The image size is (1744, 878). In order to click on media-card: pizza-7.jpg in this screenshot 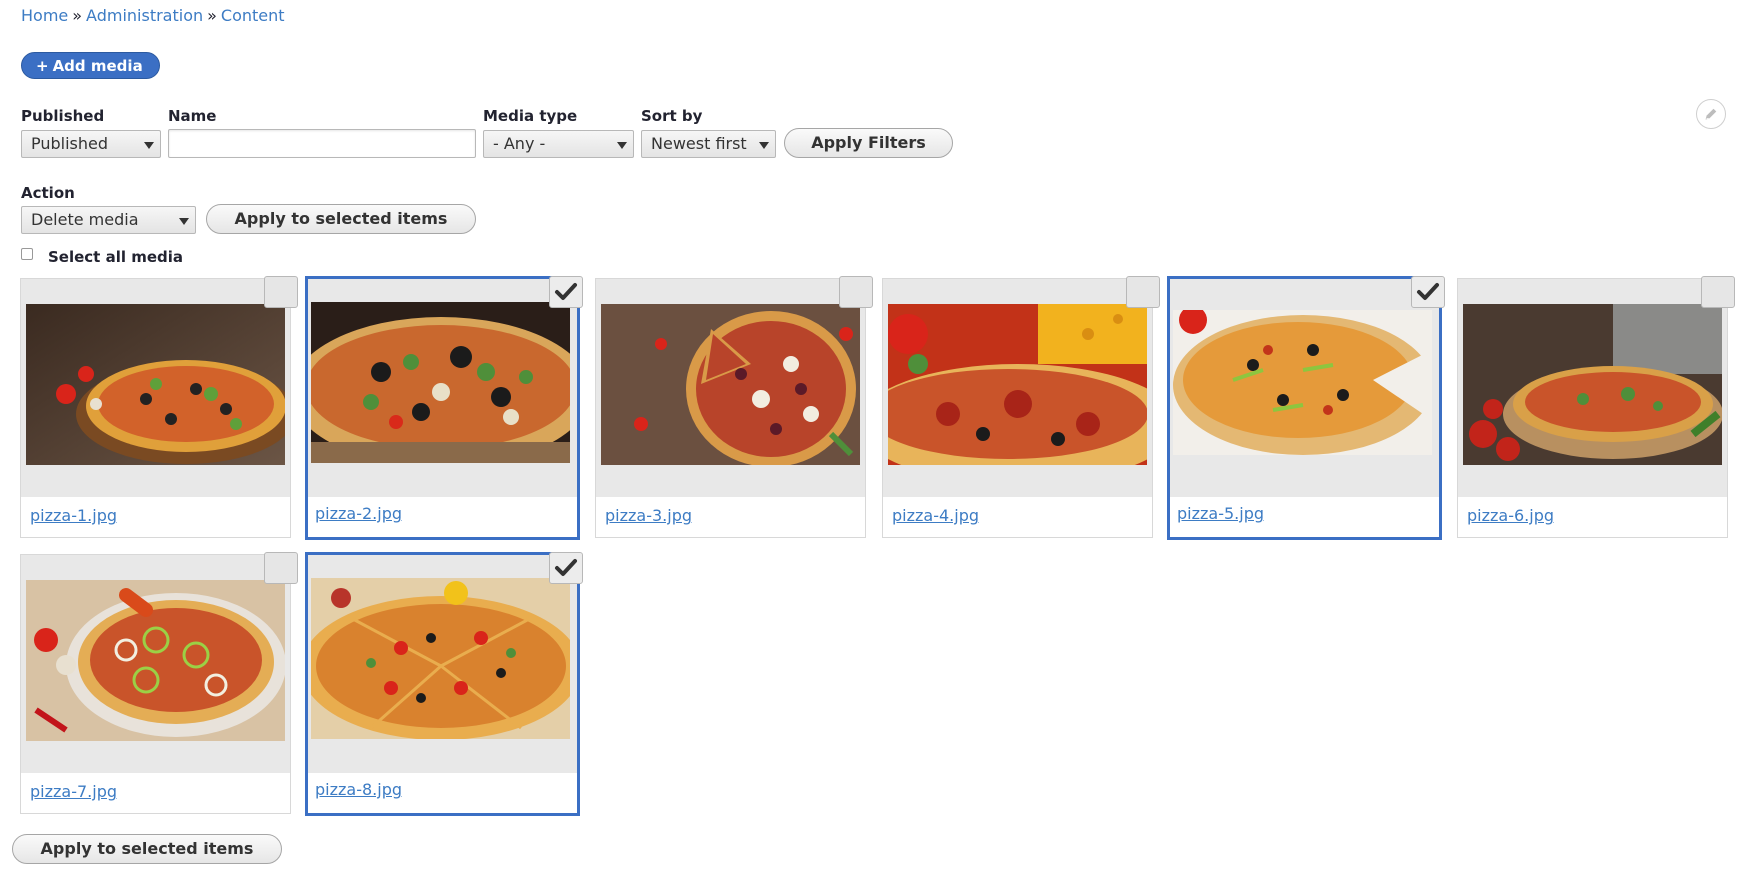, I will do `click(159, 683)`.